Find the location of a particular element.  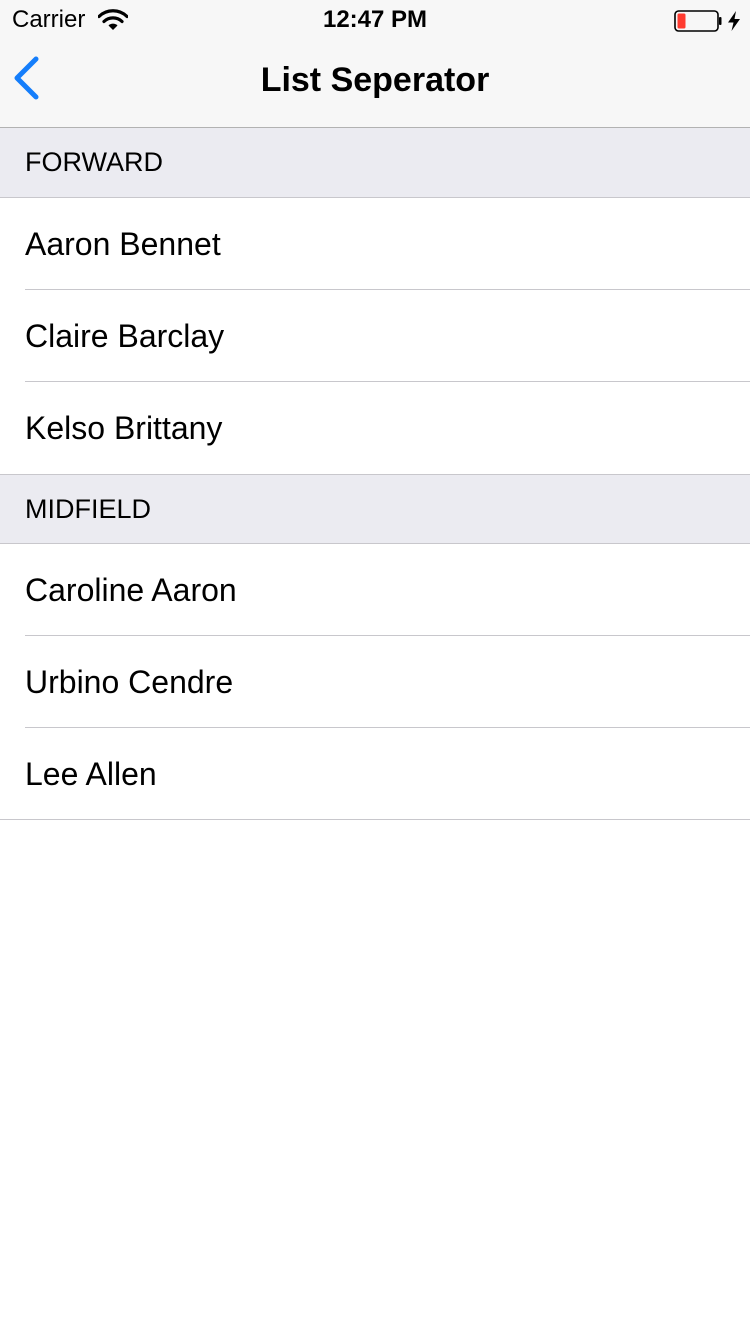

list-item-label: Urbino Cendre is located at coordinates (129, 681).